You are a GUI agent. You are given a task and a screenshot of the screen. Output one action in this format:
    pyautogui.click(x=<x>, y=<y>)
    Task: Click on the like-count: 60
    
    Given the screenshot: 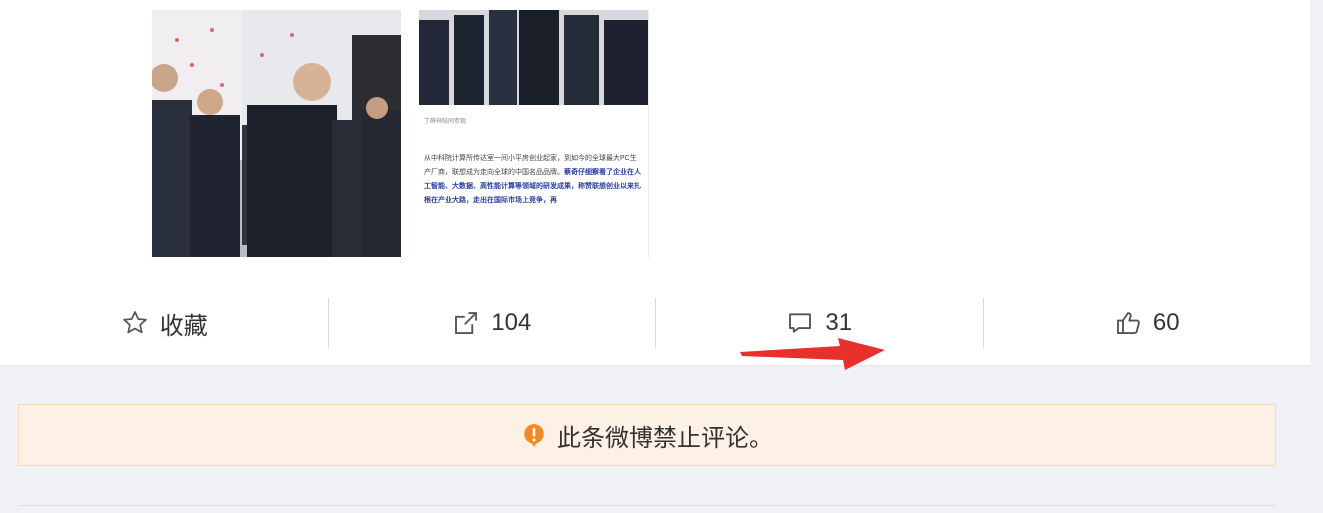 What is the action you would take?
    pyautogui.click(x=1166, y=322)
    